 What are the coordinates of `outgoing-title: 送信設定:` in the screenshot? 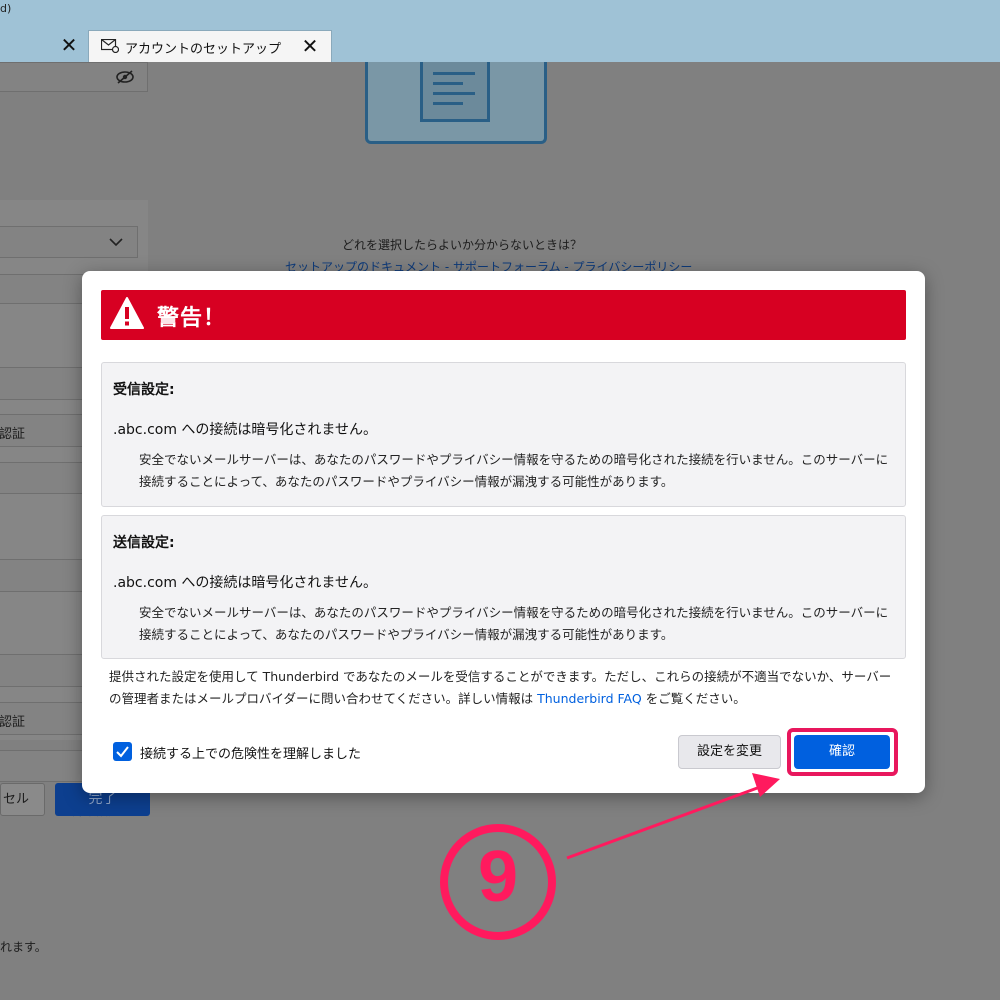 It's located at (144, 543).